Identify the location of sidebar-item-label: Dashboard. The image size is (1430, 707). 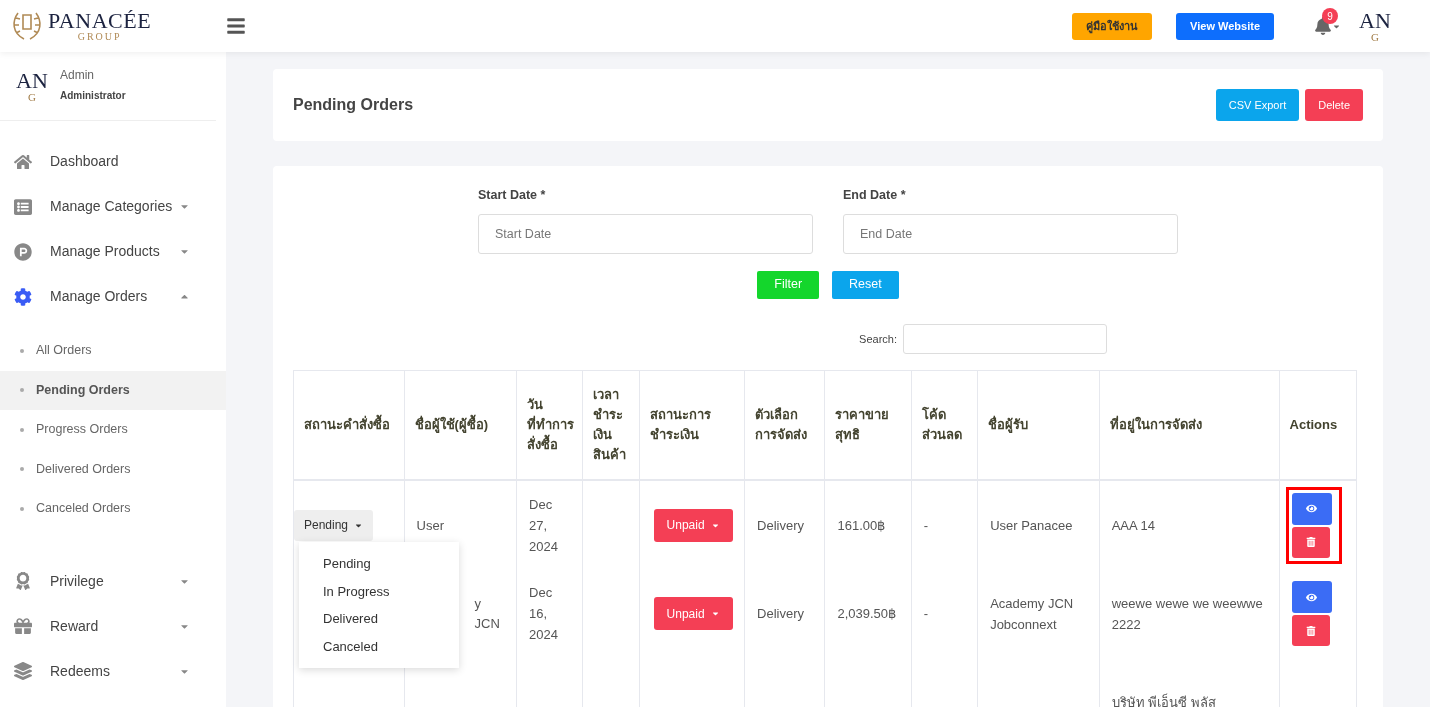
(85, 161).